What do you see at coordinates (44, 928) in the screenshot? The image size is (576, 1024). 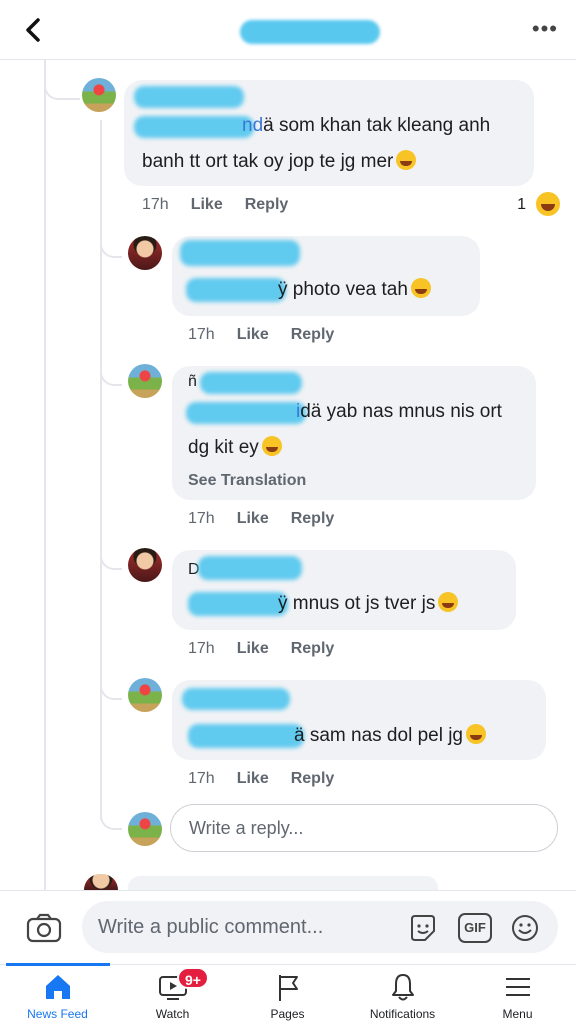 I see `camera-icon` at bounding box center [44, 928].